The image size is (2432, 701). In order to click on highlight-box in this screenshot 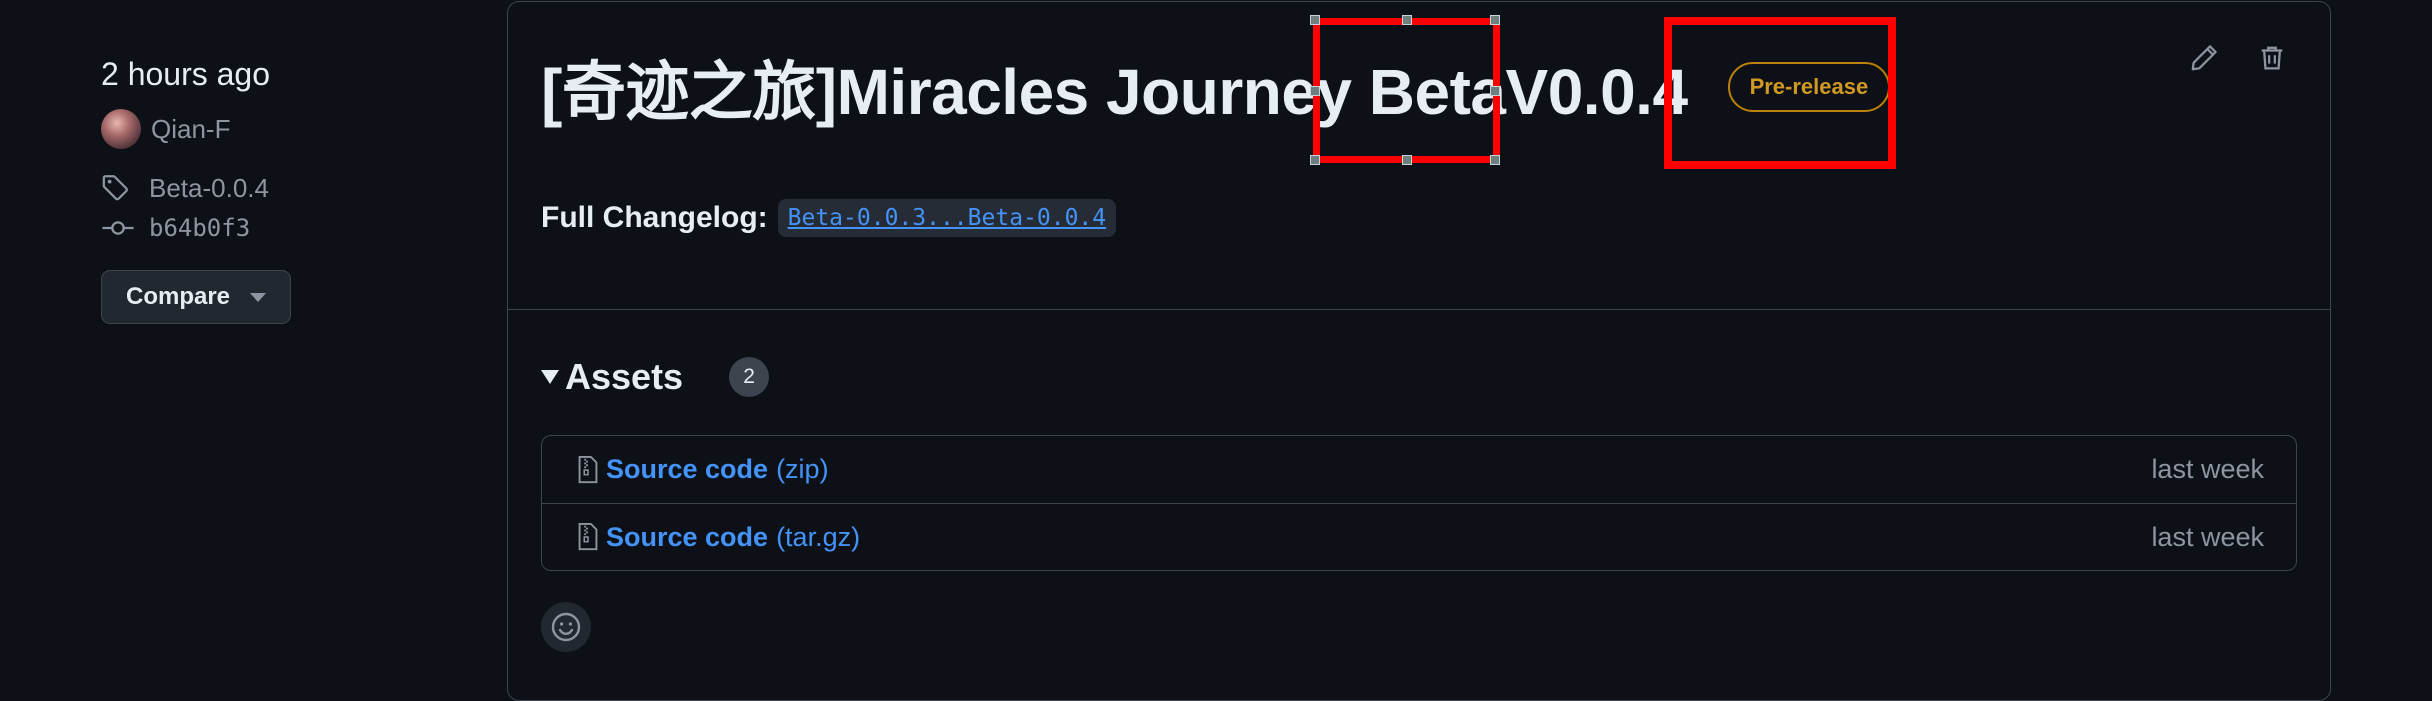, I will do `click(1780, 93)`.